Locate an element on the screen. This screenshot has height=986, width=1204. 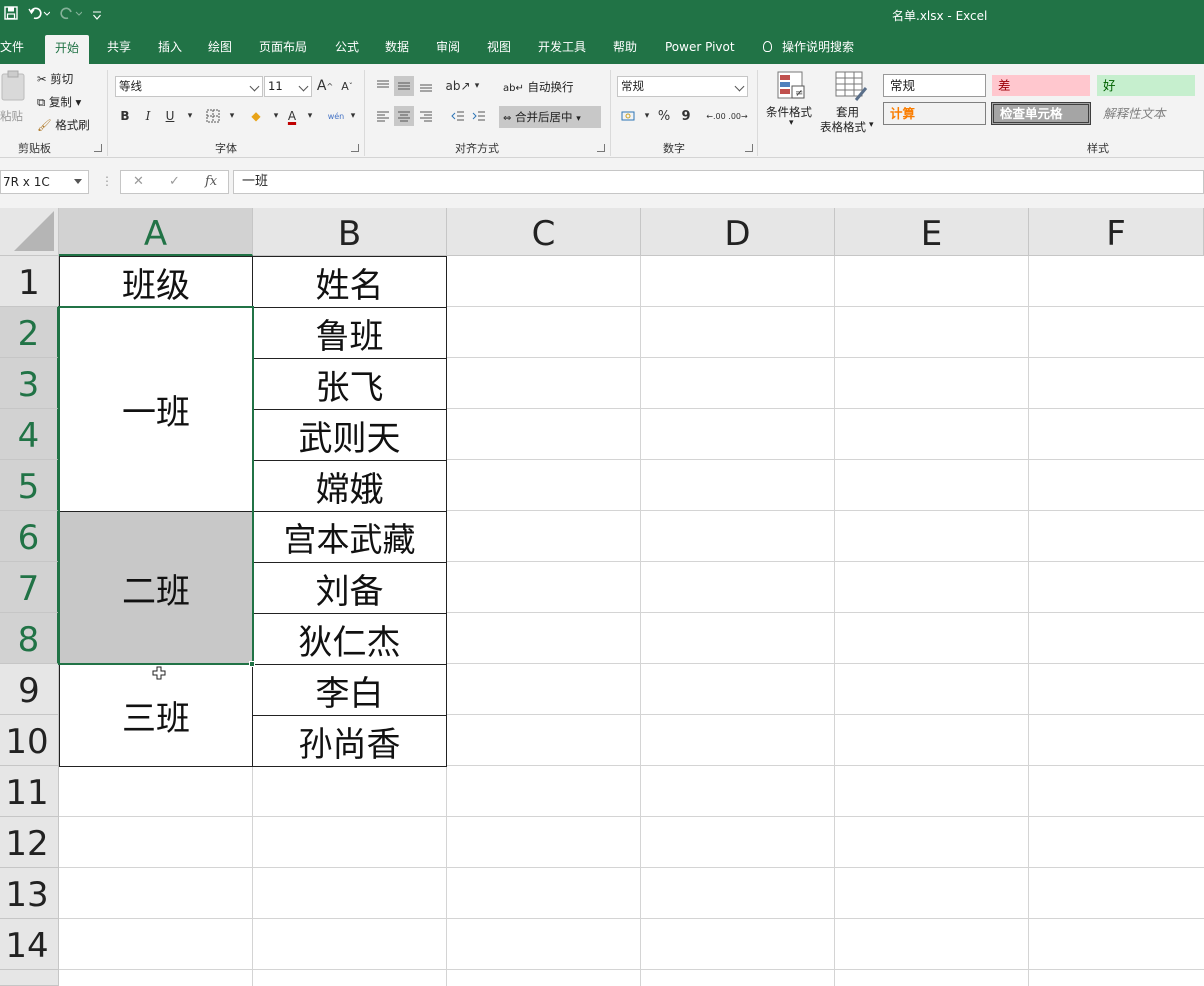
italic-button: I is located at coordinates (148, 116).